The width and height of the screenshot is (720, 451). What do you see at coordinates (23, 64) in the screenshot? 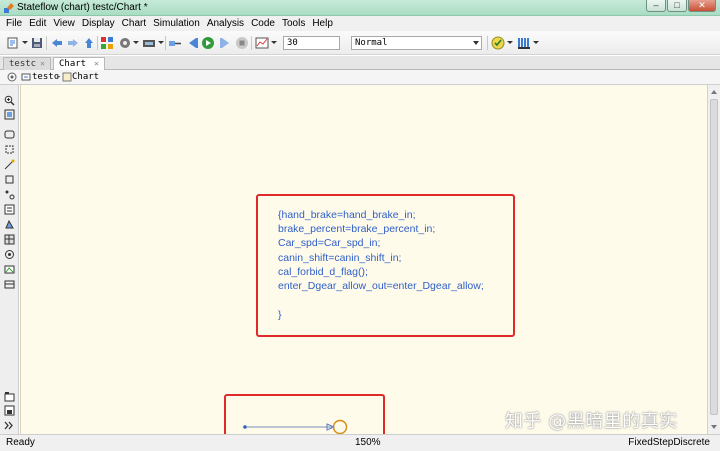
I see `tab-label: testc` at bounding box center [23, 64].